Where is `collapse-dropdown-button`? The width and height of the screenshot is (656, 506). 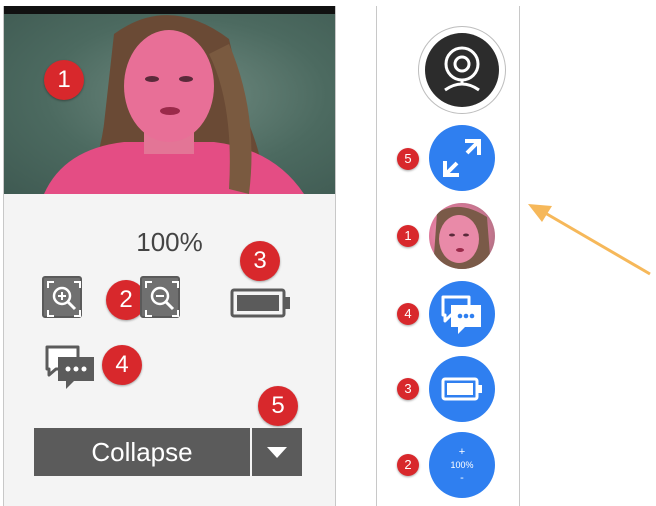 collapse-dropdown-button is located at coordinates (277, 452).